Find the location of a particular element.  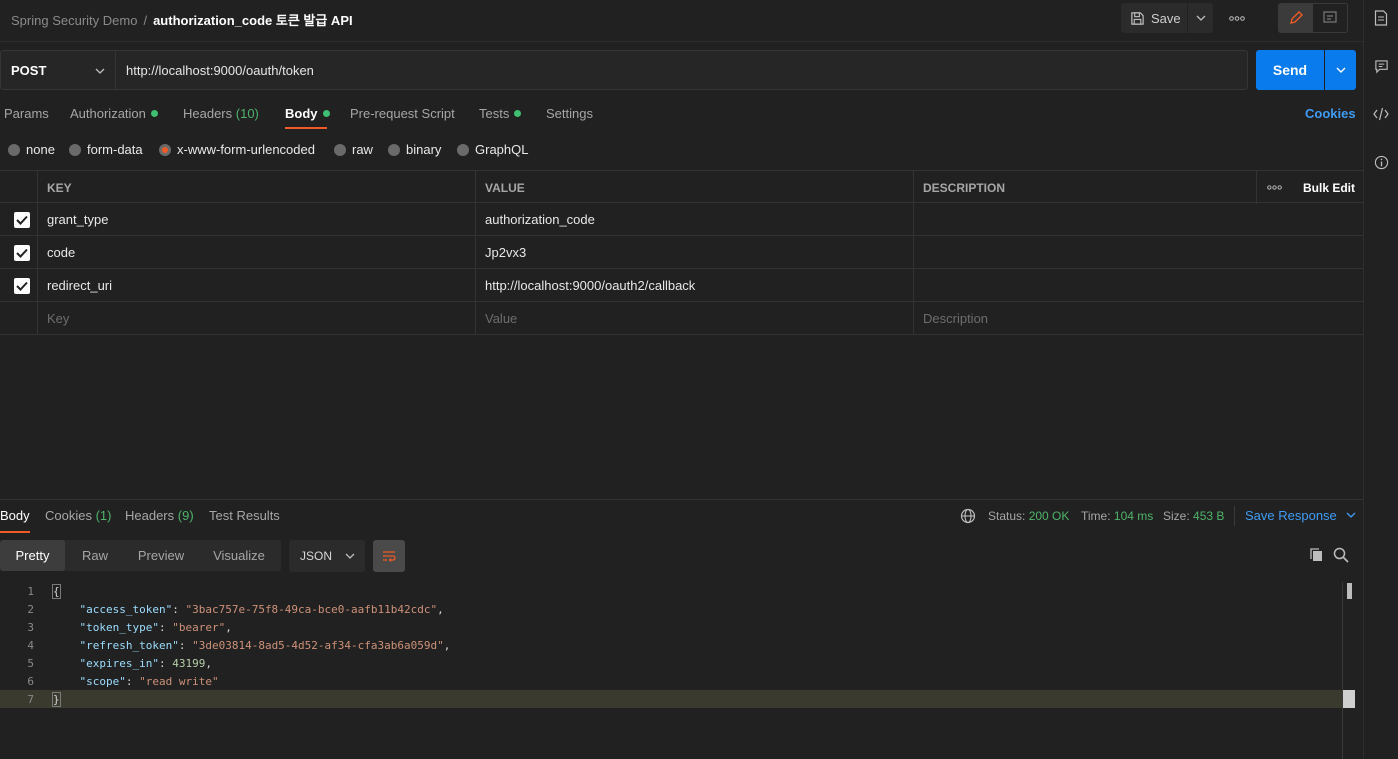

format-raw: Raw is located at coordinates (95, 555).